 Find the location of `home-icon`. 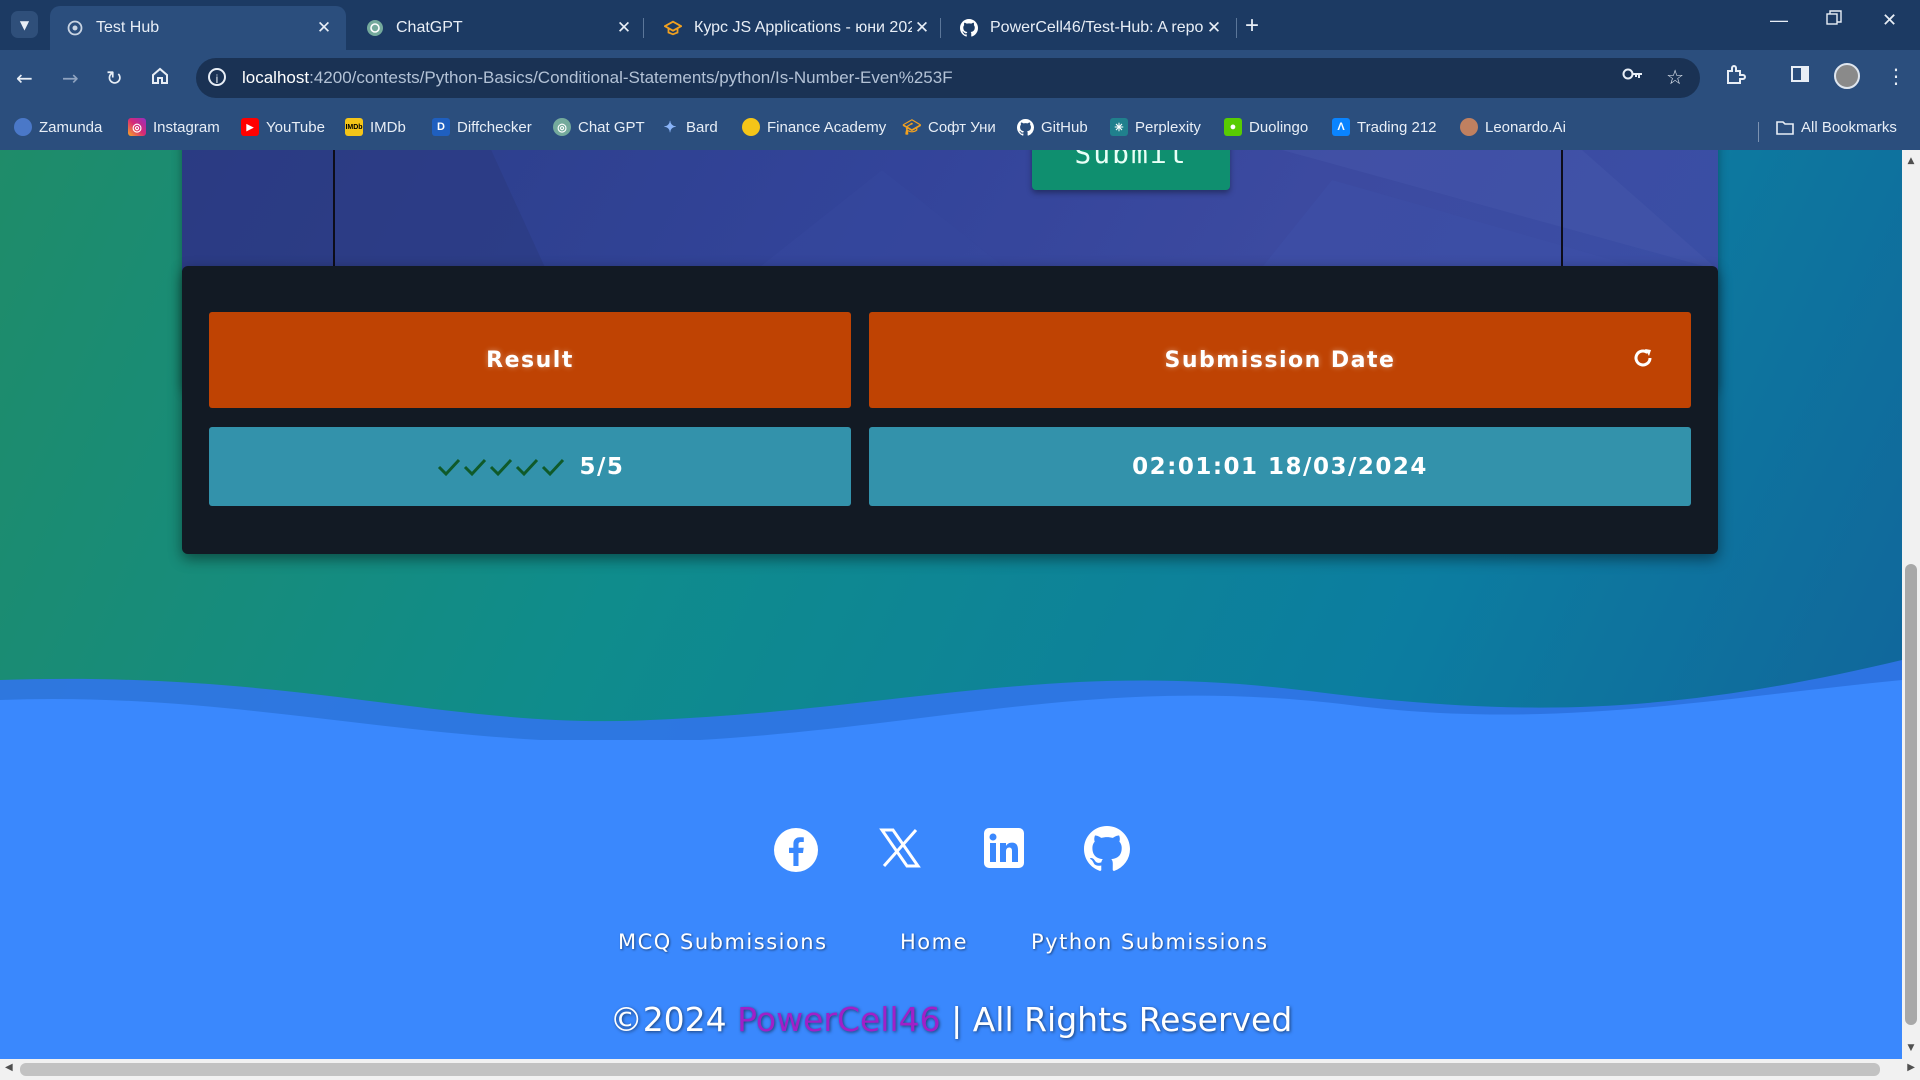

home-icon is located at coordinates (160, 78).